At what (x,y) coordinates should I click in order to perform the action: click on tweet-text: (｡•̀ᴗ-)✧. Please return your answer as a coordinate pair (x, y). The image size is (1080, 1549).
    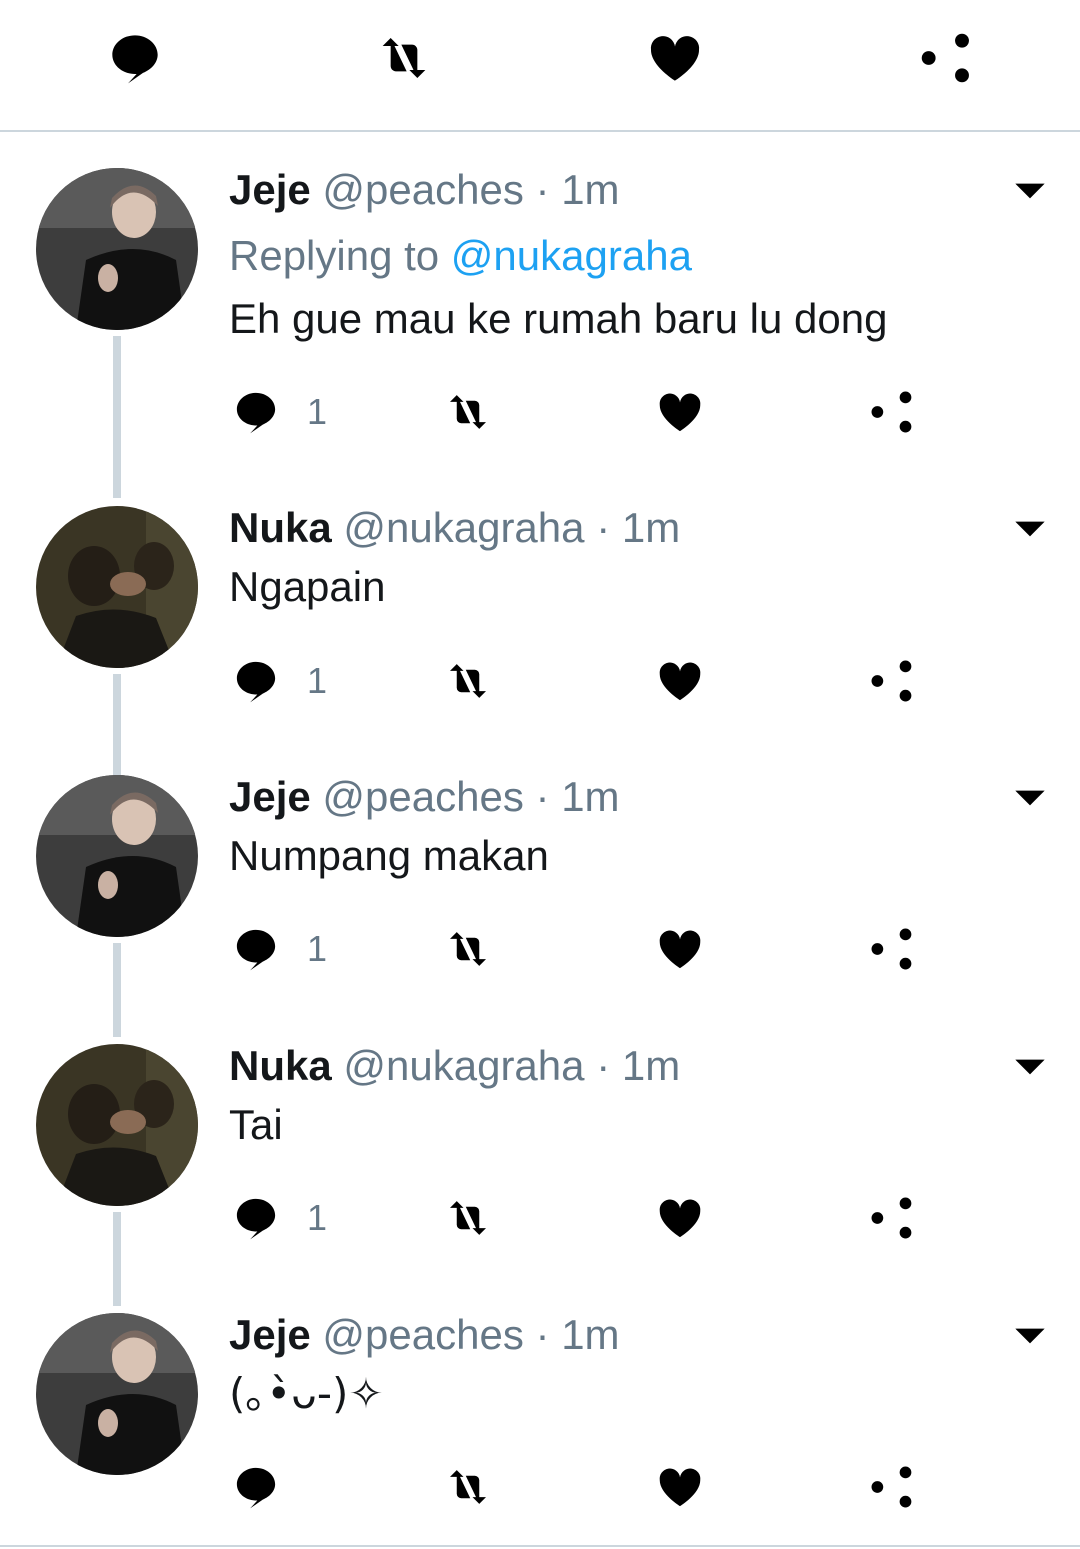
    Looking at the image, I should click on (306, 1393).